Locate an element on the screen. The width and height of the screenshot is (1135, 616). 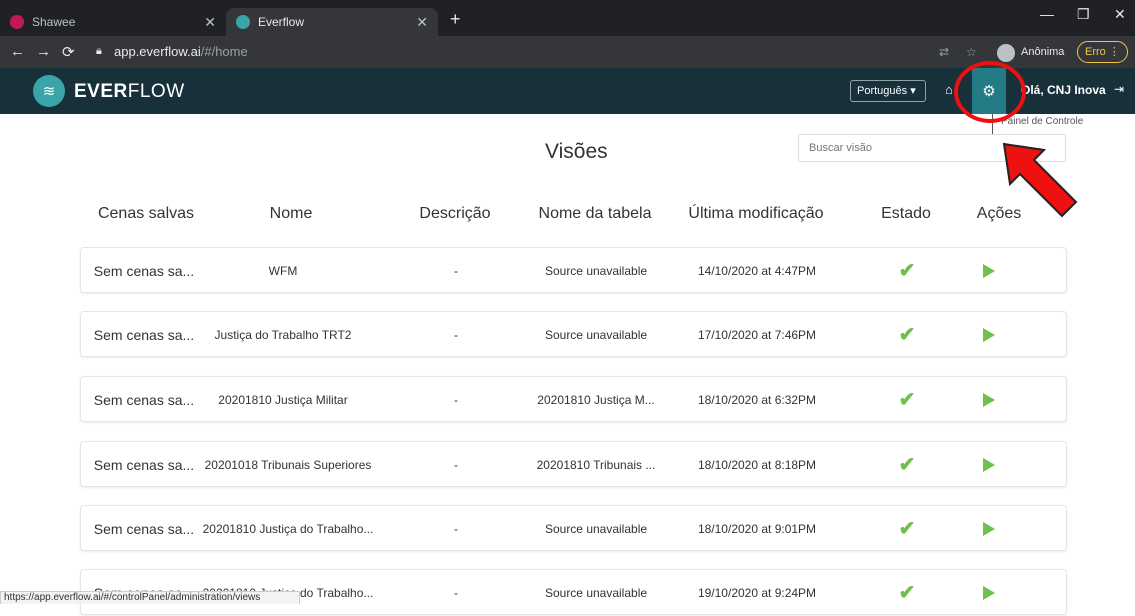
incognito-avatar-icon is located at coordinates (1006, 53).